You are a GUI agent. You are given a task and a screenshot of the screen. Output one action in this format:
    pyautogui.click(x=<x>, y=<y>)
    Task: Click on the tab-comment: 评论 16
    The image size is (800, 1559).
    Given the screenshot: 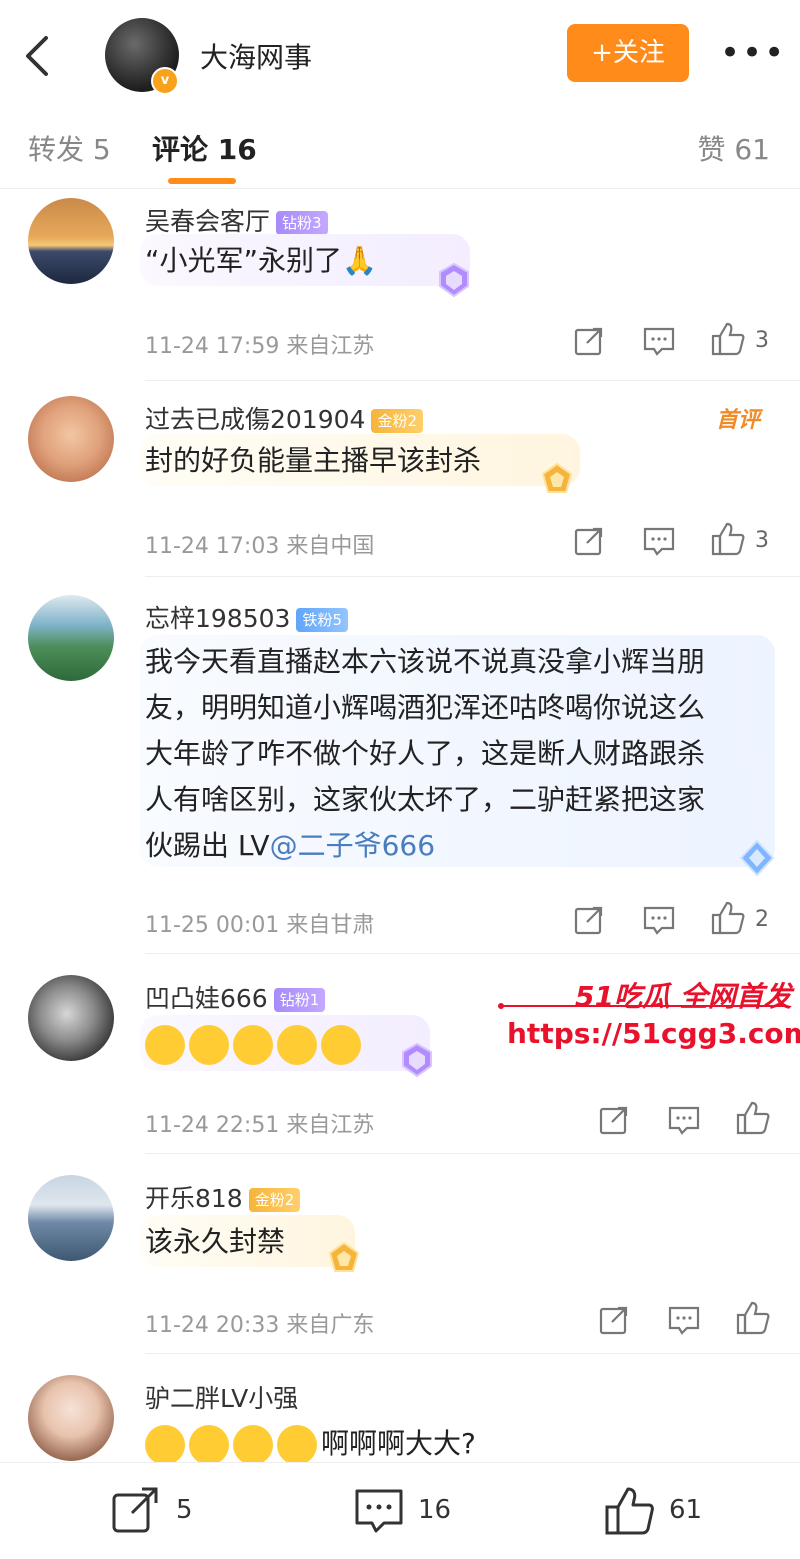 What is the action you would take?
    pyautogui.click(x=204, y=148)
    